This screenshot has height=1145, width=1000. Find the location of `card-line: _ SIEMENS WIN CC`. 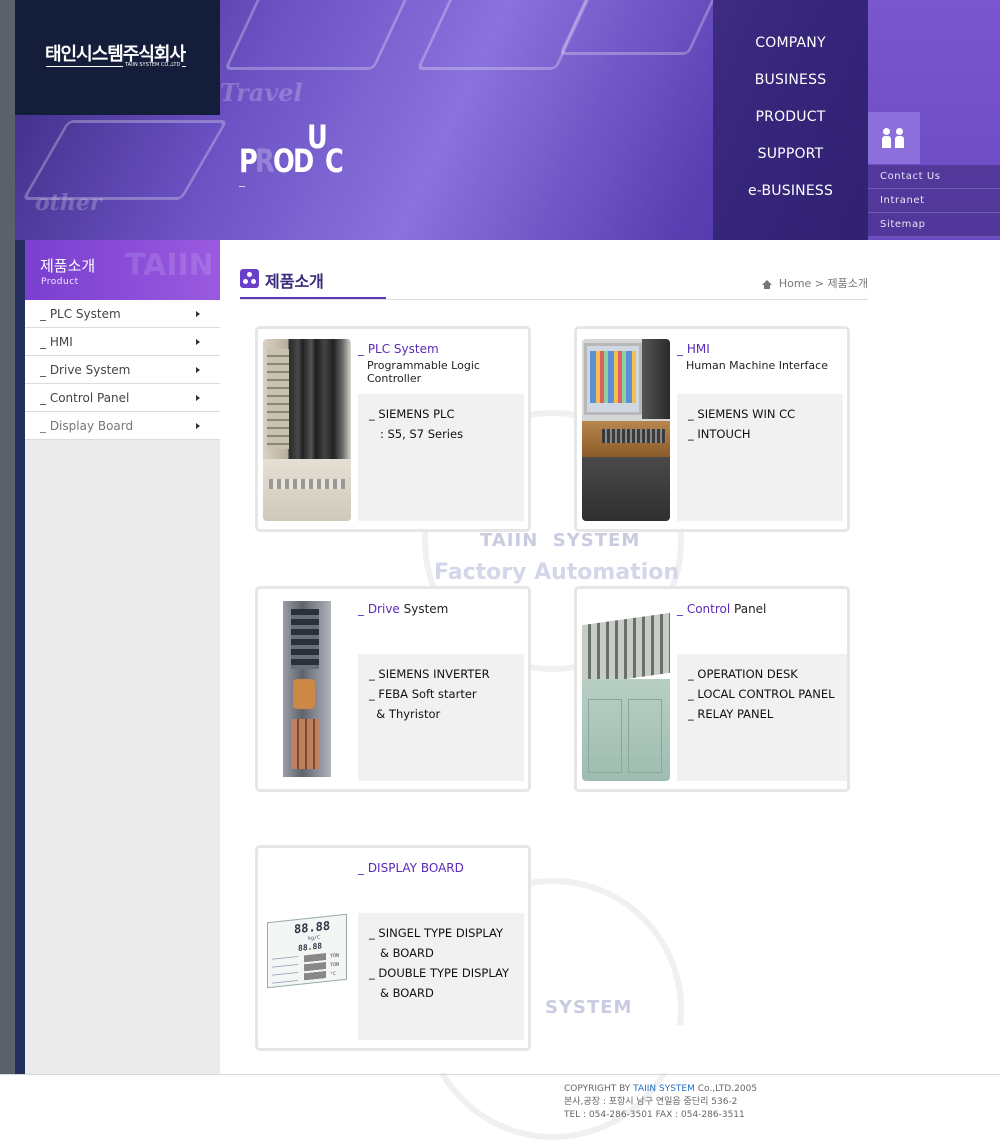

card-line: _ SIEMENS WIN CC is located at coordinates (742, 414).